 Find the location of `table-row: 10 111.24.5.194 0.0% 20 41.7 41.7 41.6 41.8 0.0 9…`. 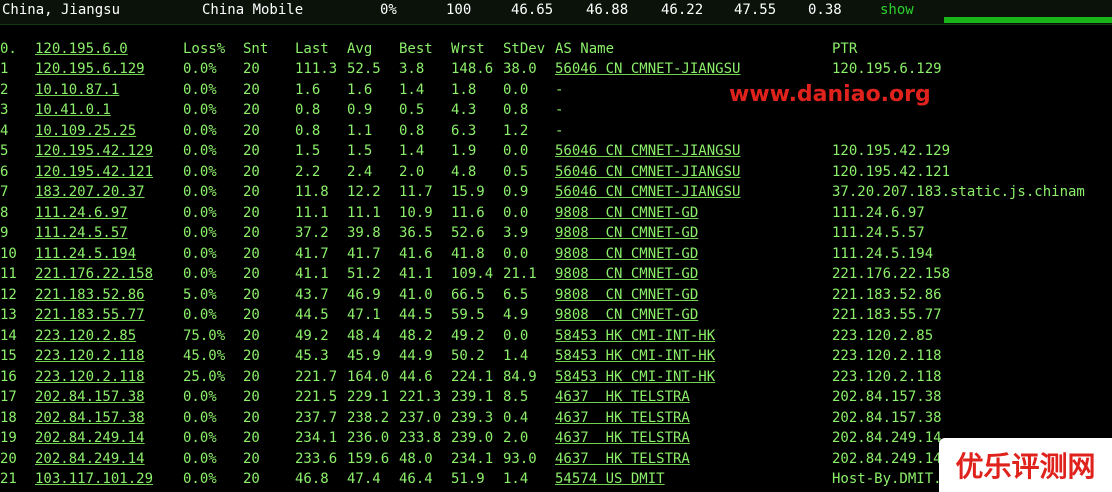

table-row: 10 111.24.5.194 0.0% 20 41.7 41.7 41.6 41.8 0.0 9… is located at coordinates (556, 255).